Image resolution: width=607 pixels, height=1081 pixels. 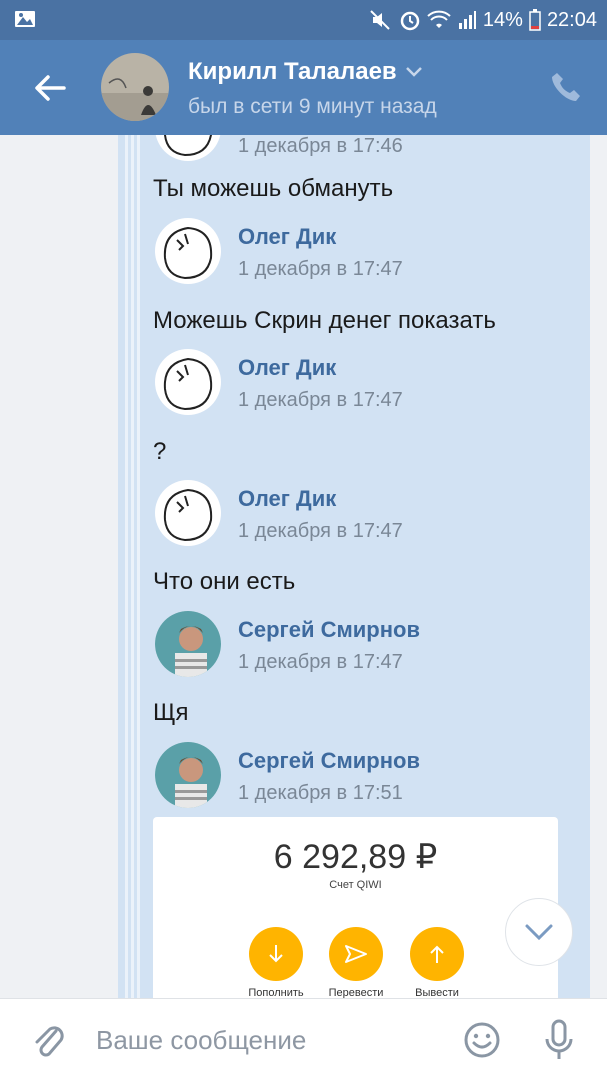 What do you see at coordinates (535, 20) in the screenshot?
I see `battery-icon` at bounding box center [535, 20].